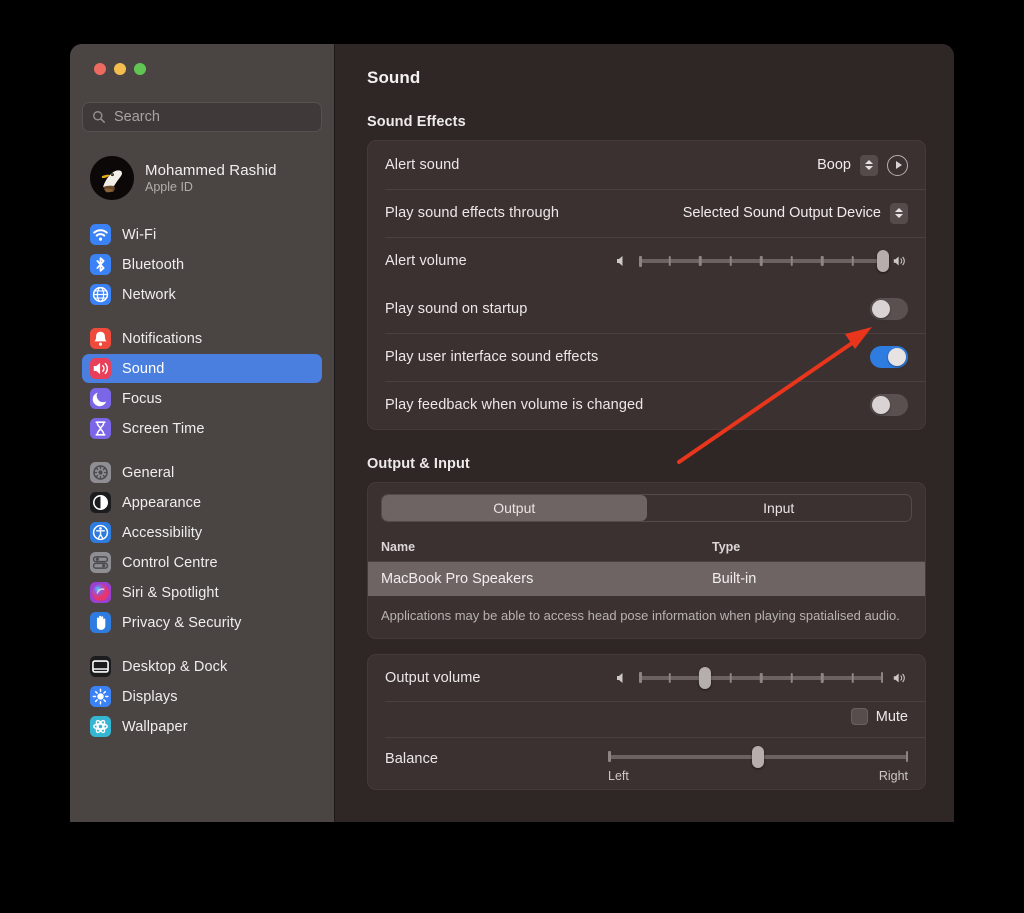 The width and height of the screenshot is (1024, 913). Describe the element at coordinates (137, 117) in the screenshot. I see `search-placeholder: Search` at that location.